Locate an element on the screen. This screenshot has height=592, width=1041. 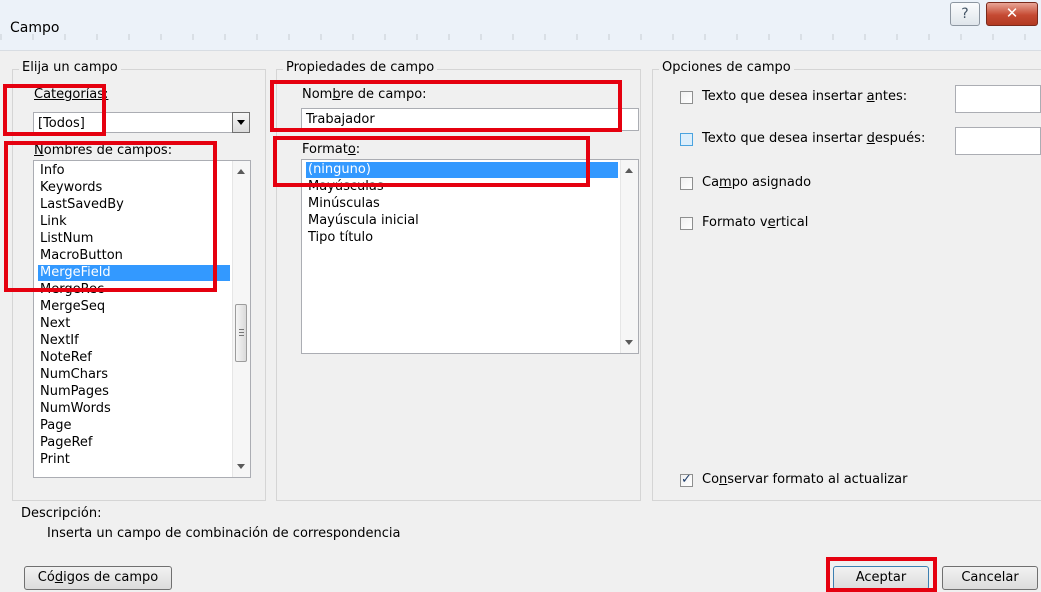
field-options-group-label: Opciones de campo is located at coordinates (726, 67).